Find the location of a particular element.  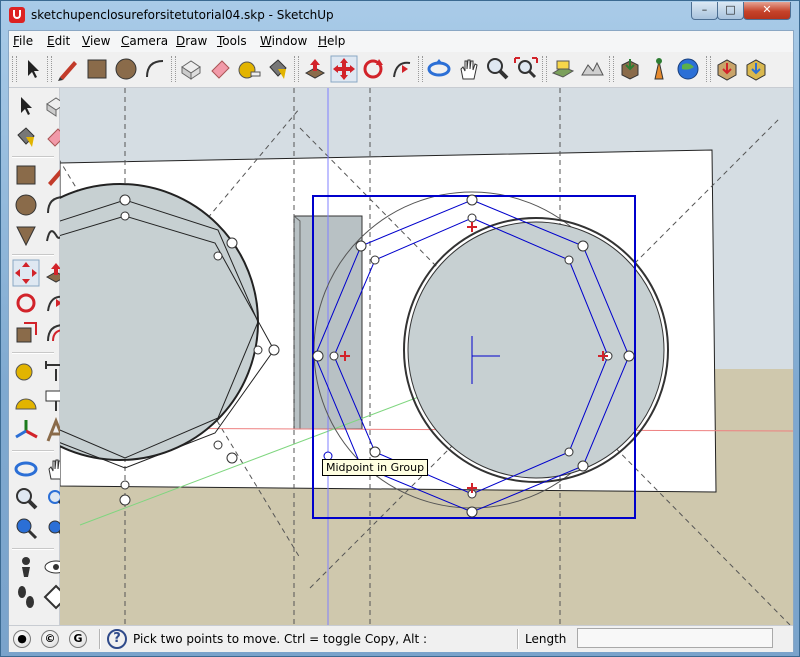

make-component-icon is located at coordinates (191, 69).